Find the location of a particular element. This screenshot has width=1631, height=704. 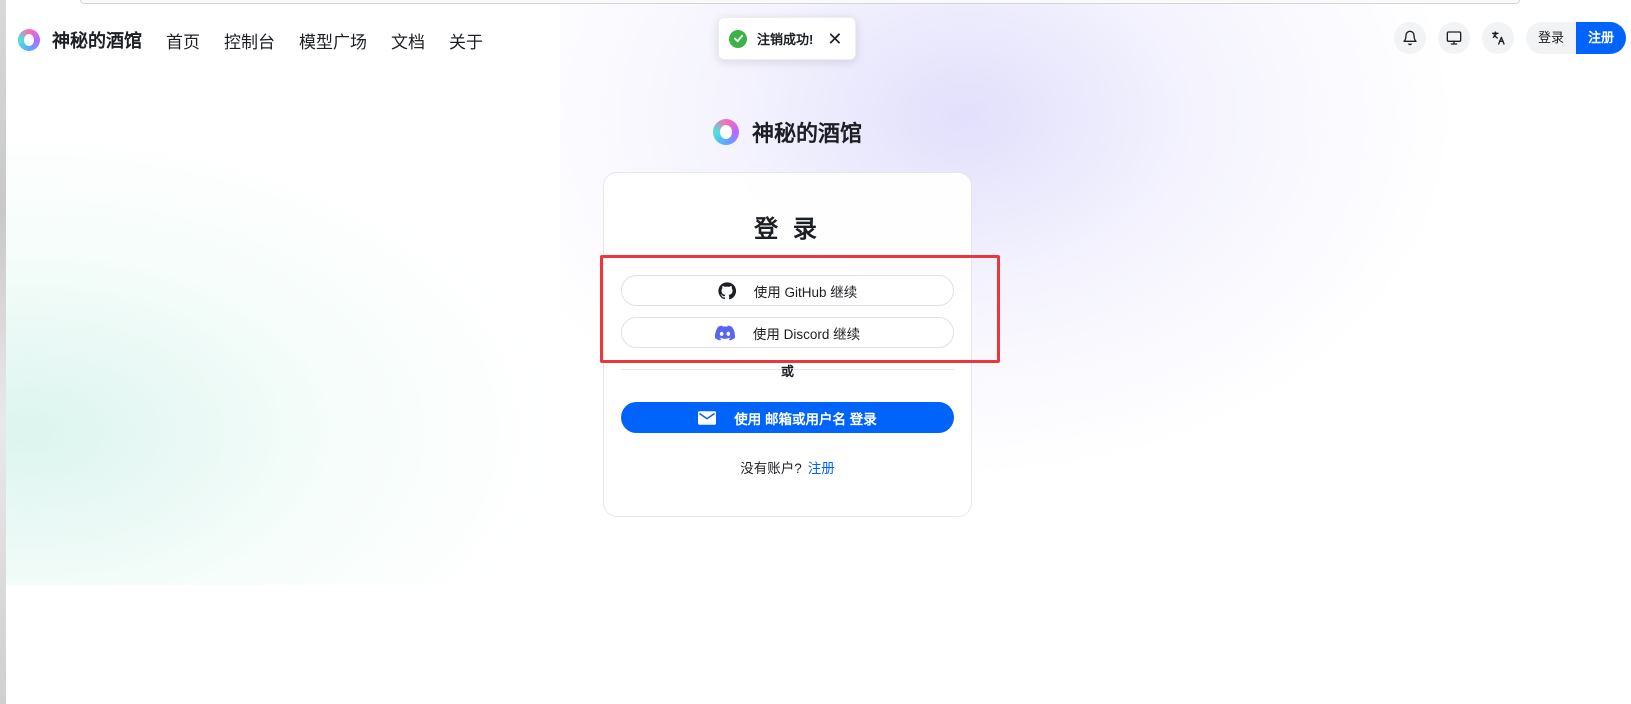

brand: 神秘的酒馆 is located at coordinates (80, 40).